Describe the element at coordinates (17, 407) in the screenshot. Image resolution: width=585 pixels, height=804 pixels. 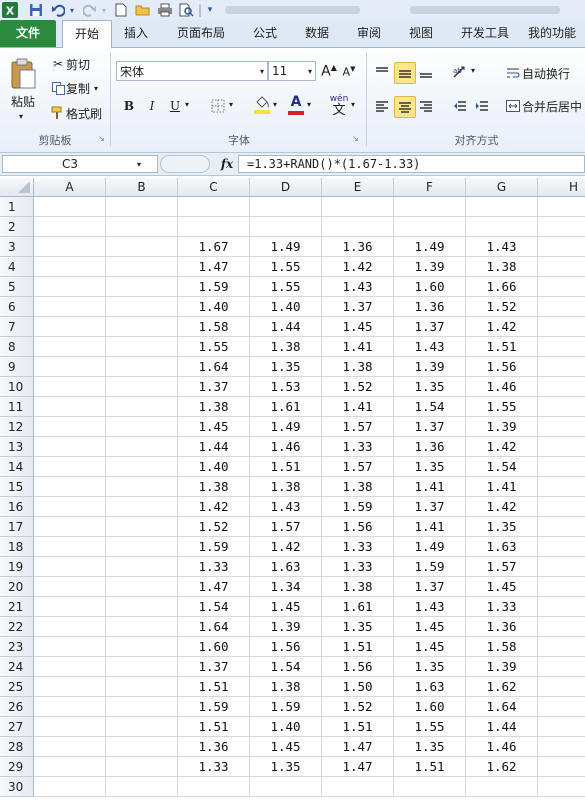
I see `row-header: 11` at that location.